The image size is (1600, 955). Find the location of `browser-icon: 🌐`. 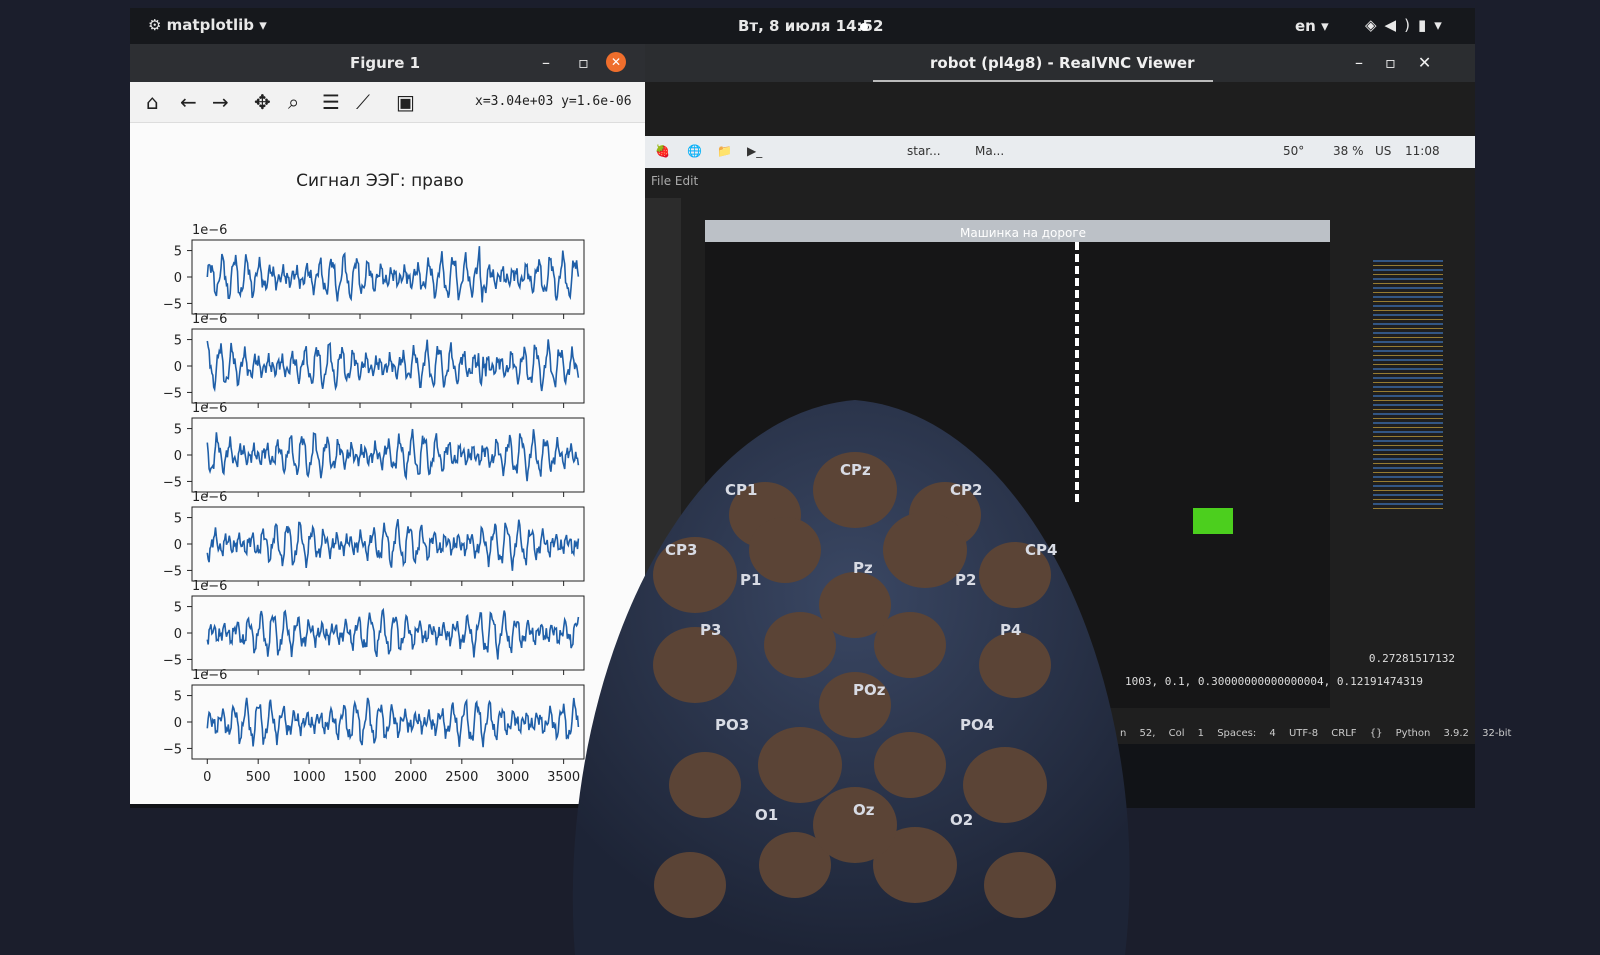

browser-icon: 🌐 is located at coordinates (694, 151).